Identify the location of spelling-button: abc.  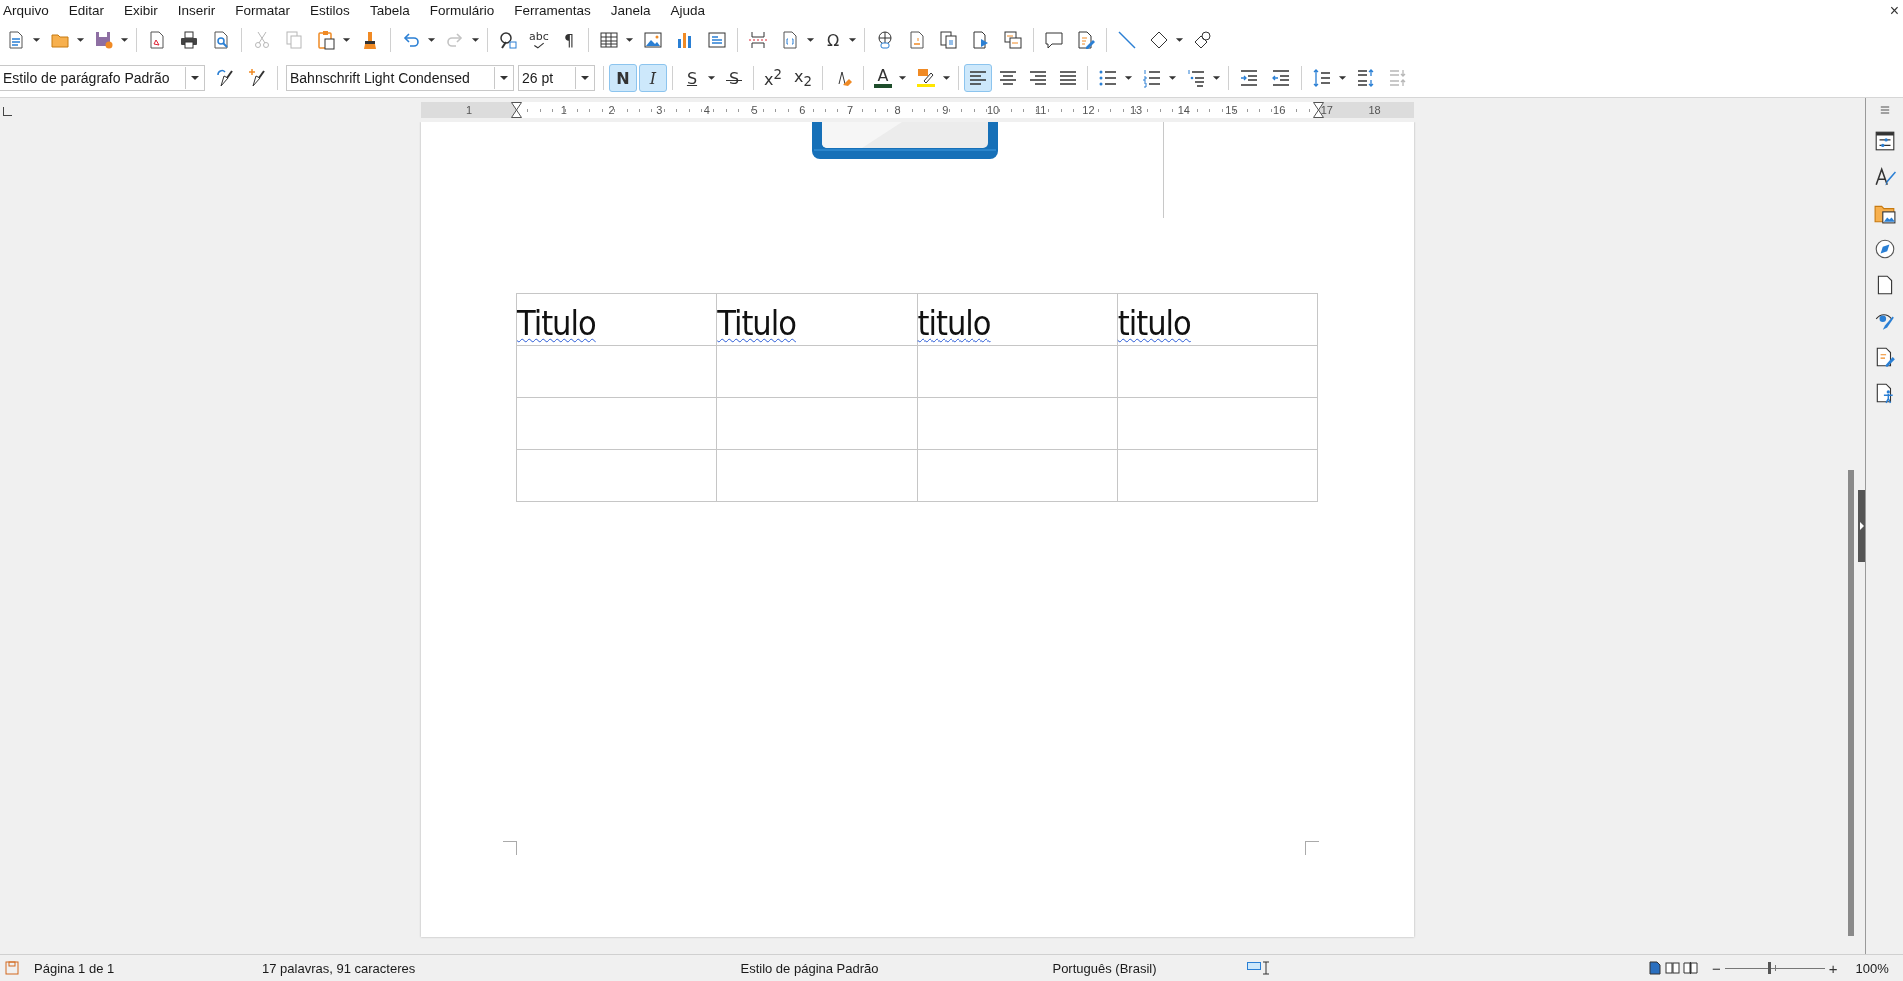
(539, 40).